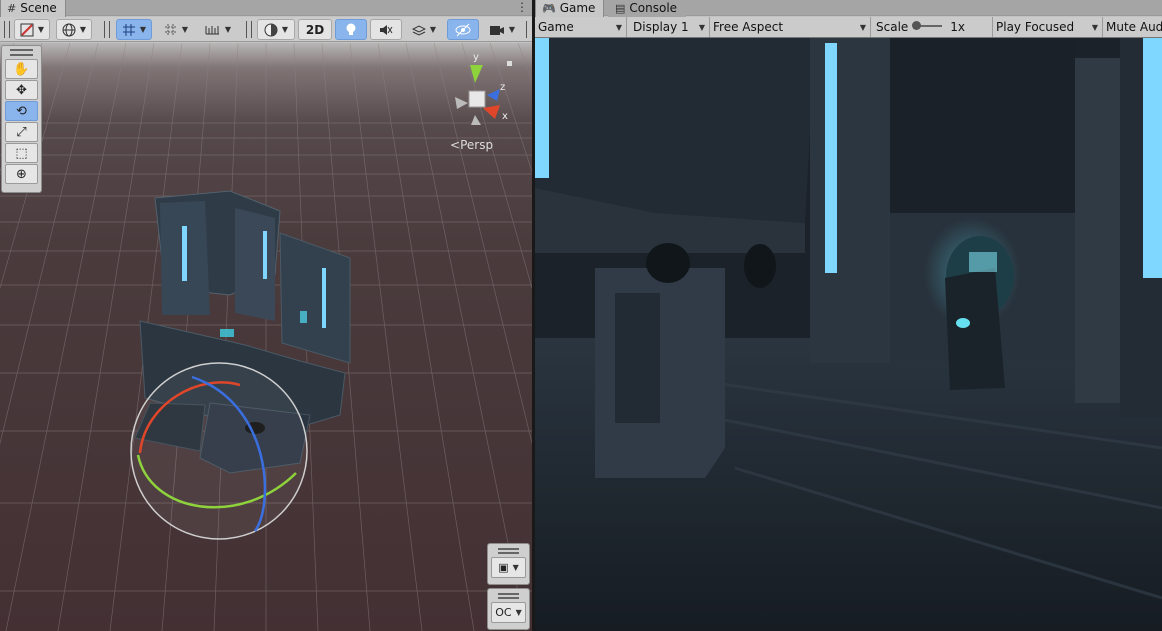 This screenshot has height=631, width=1162. Describe the element at coordinates (509, 63) in the screenshot. I see `lock-icon` at that location.